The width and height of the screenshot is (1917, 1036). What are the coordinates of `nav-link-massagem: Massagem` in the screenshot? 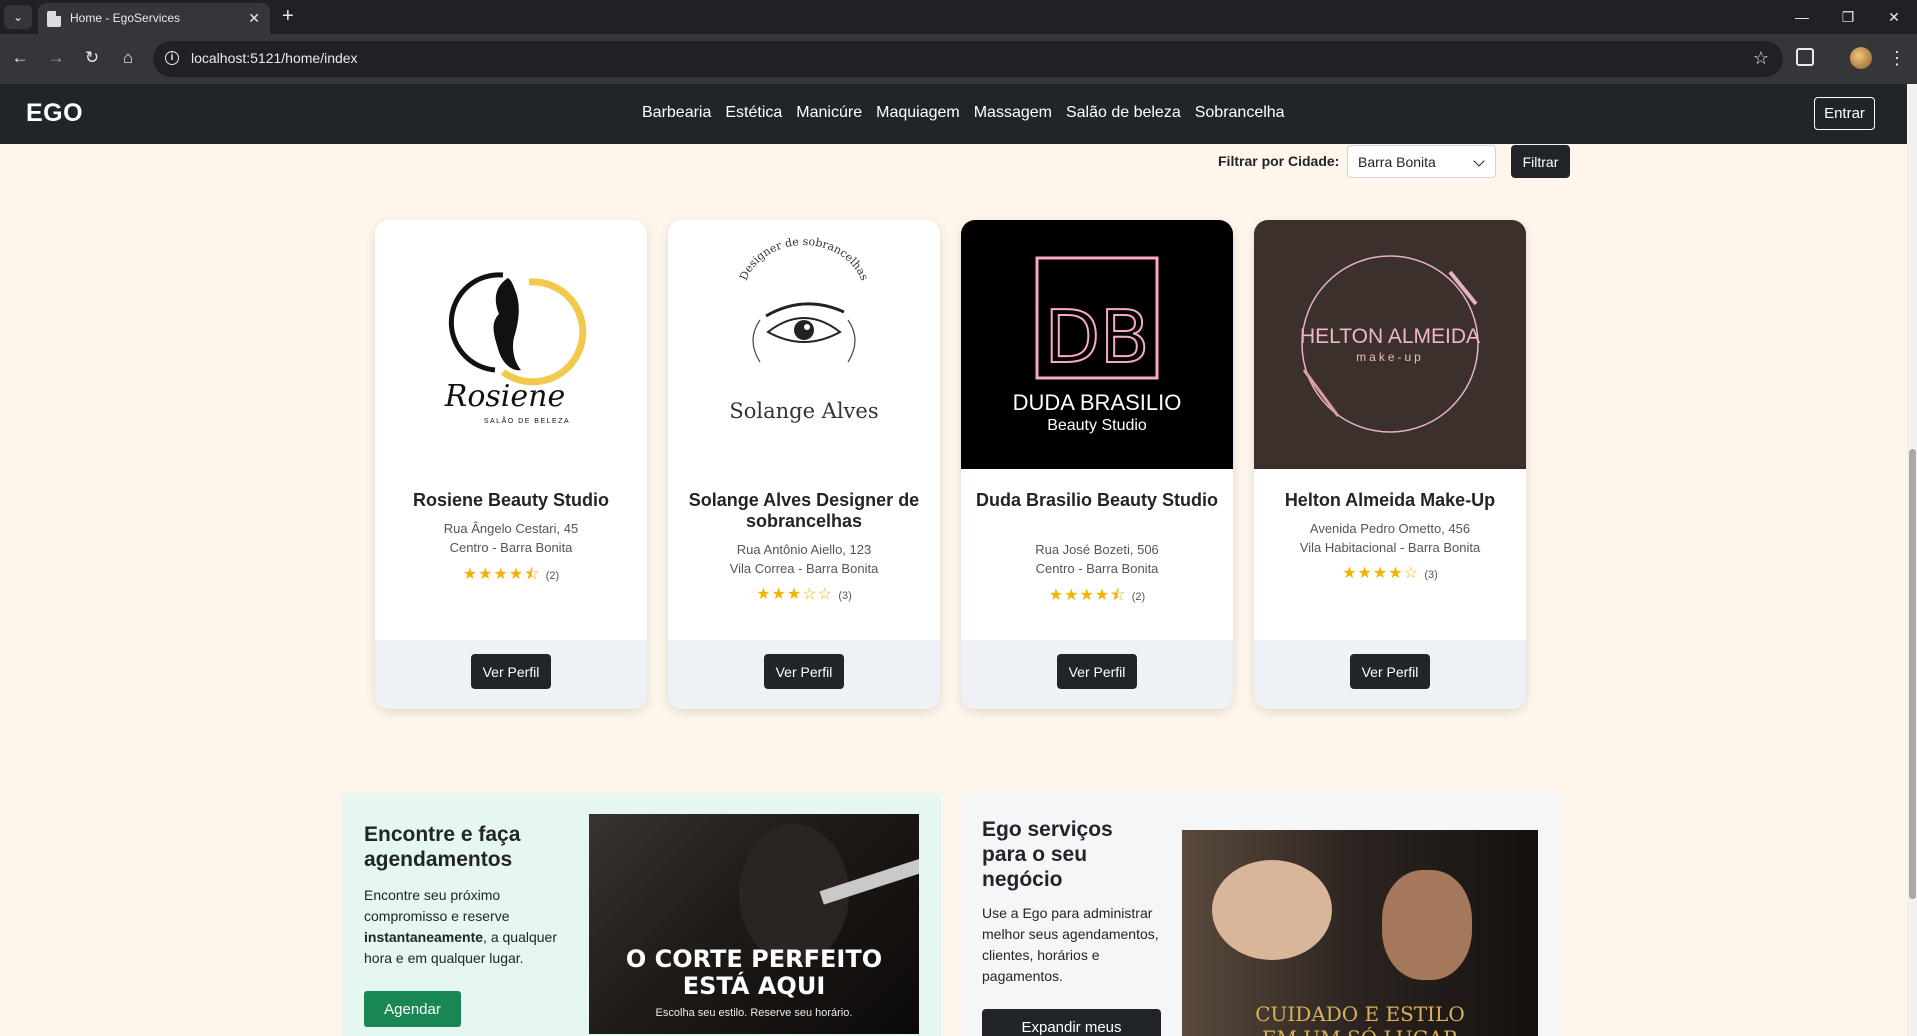 It's located at (1013, 113).